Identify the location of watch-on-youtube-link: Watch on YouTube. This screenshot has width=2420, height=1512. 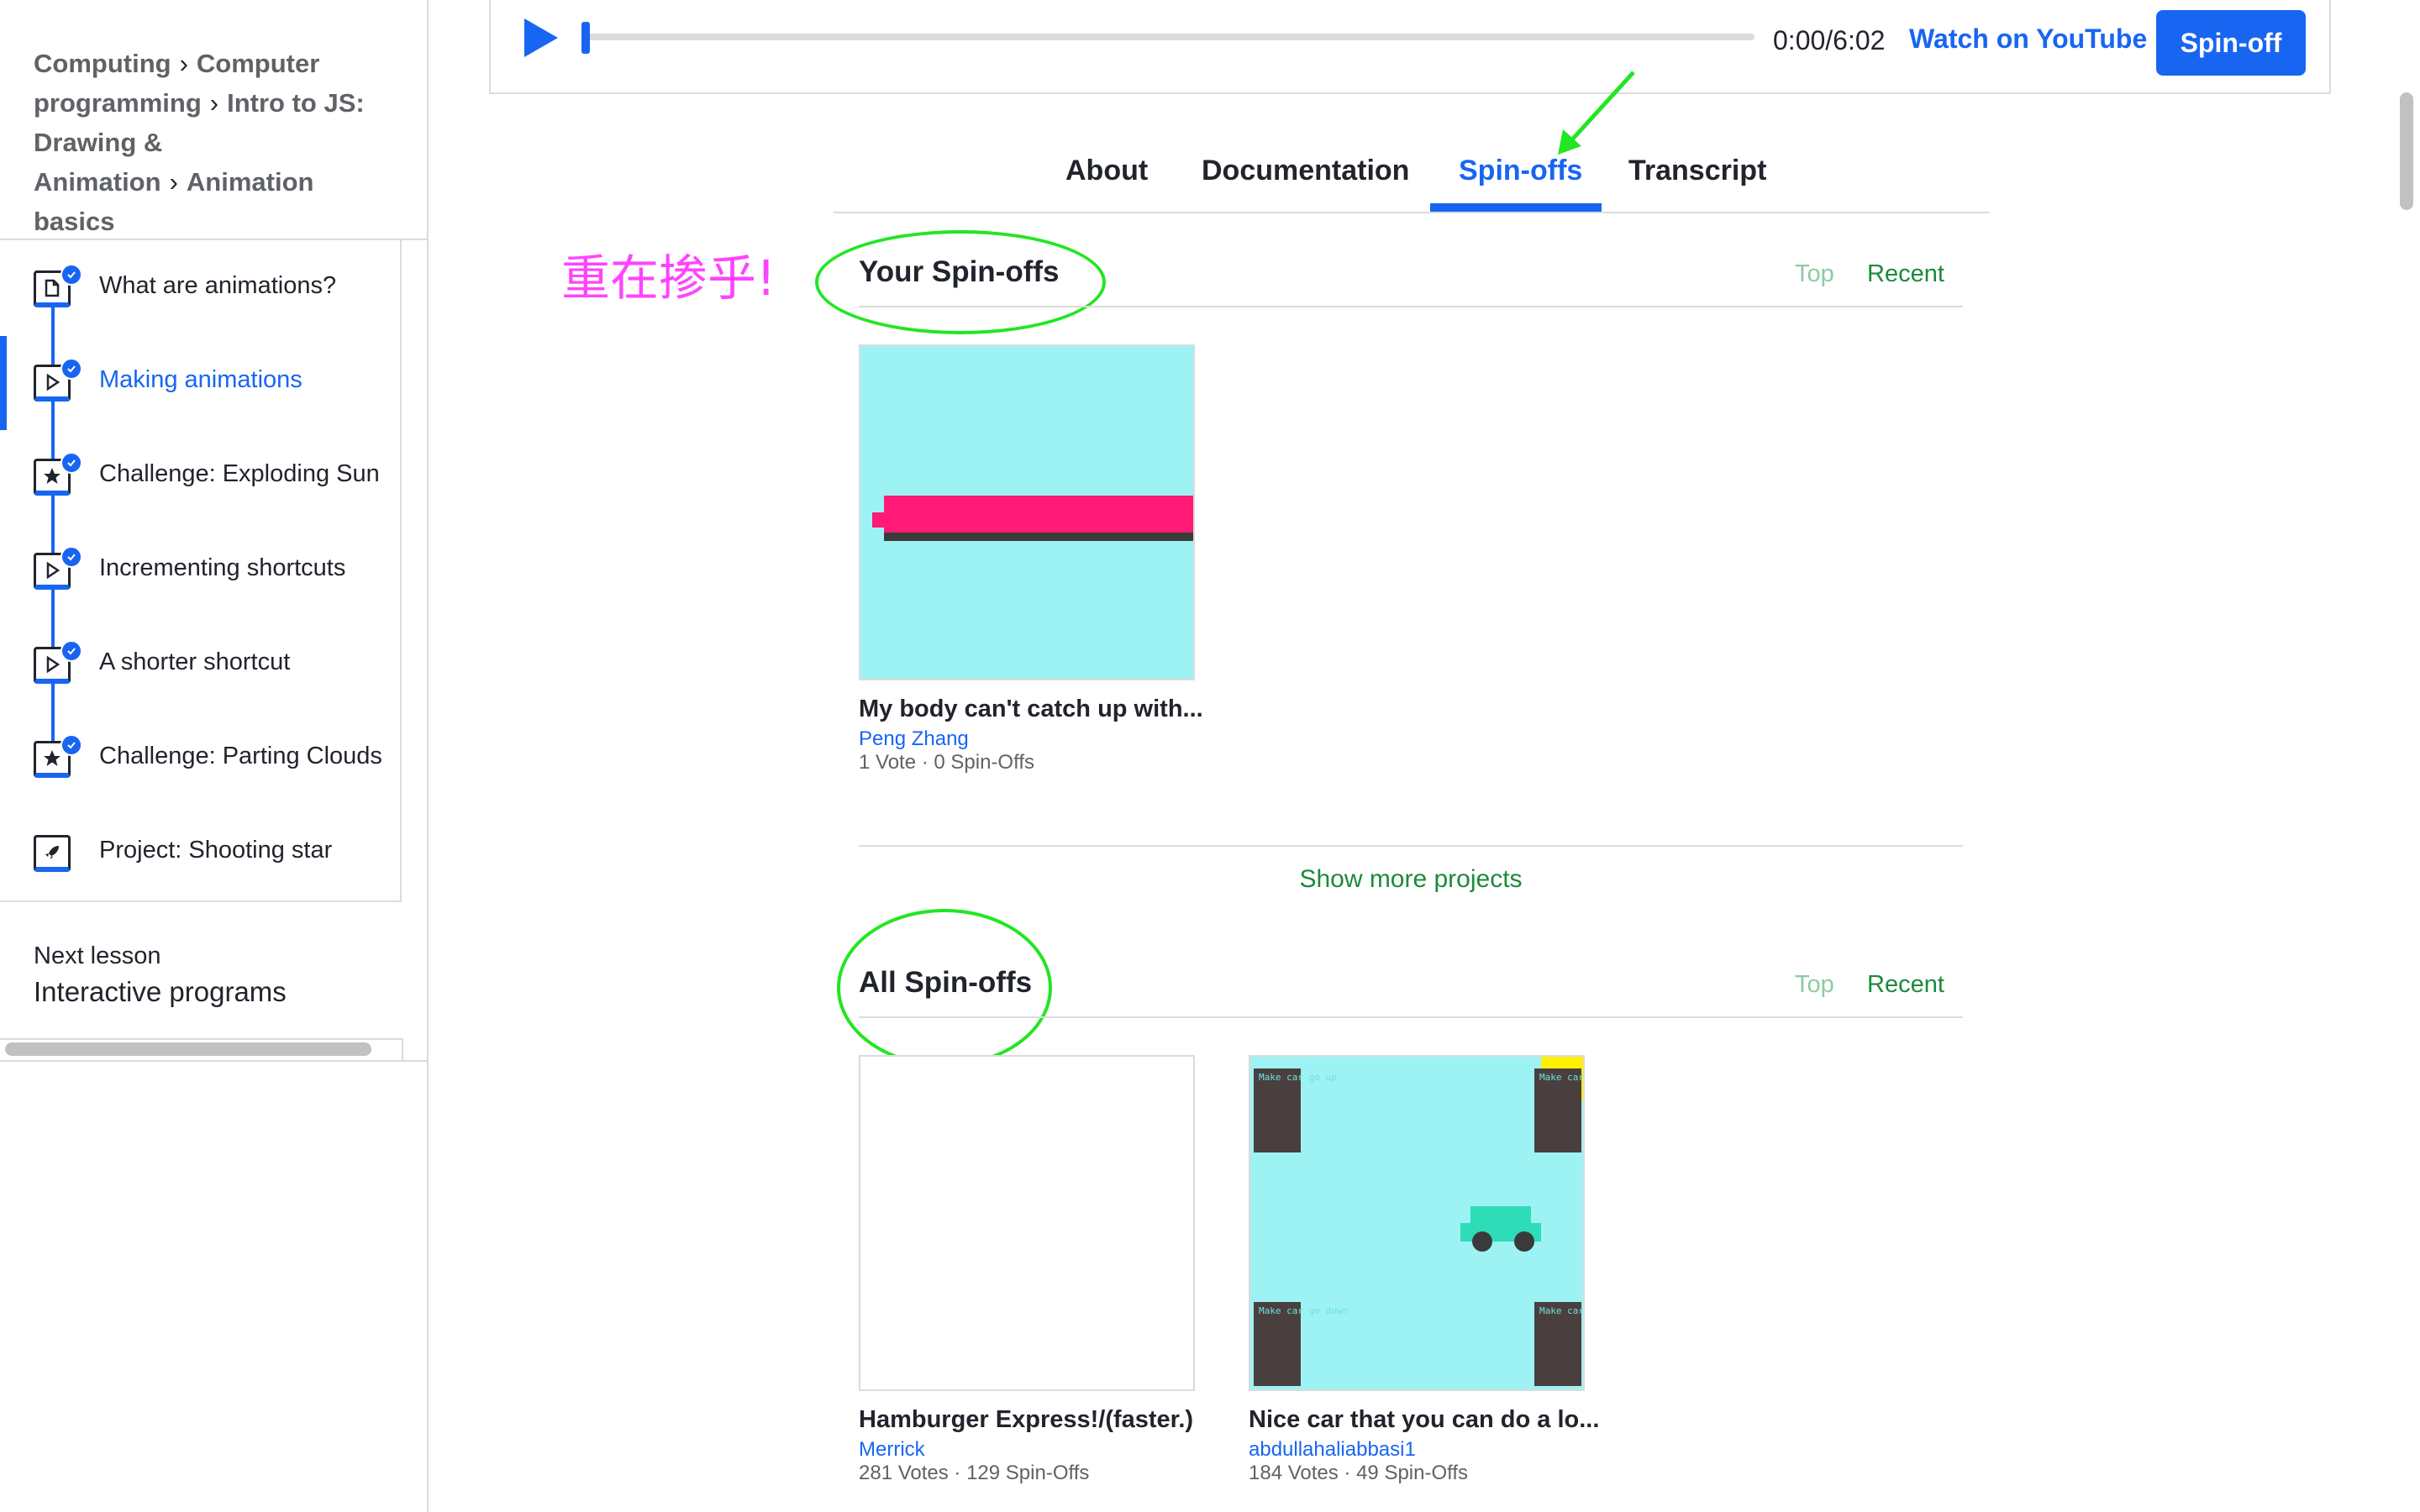
(2028, 39).